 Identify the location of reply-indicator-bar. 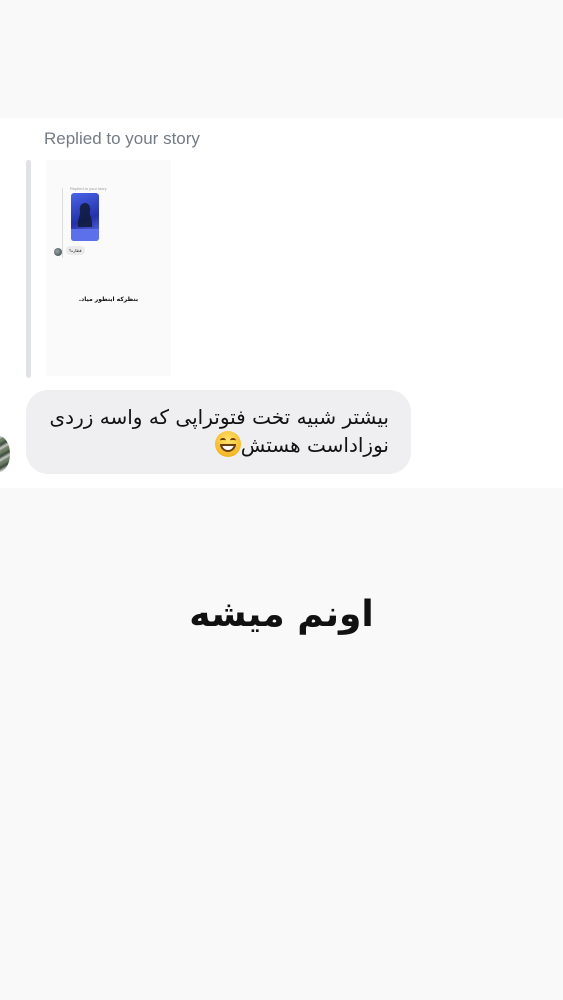
(28, 269).